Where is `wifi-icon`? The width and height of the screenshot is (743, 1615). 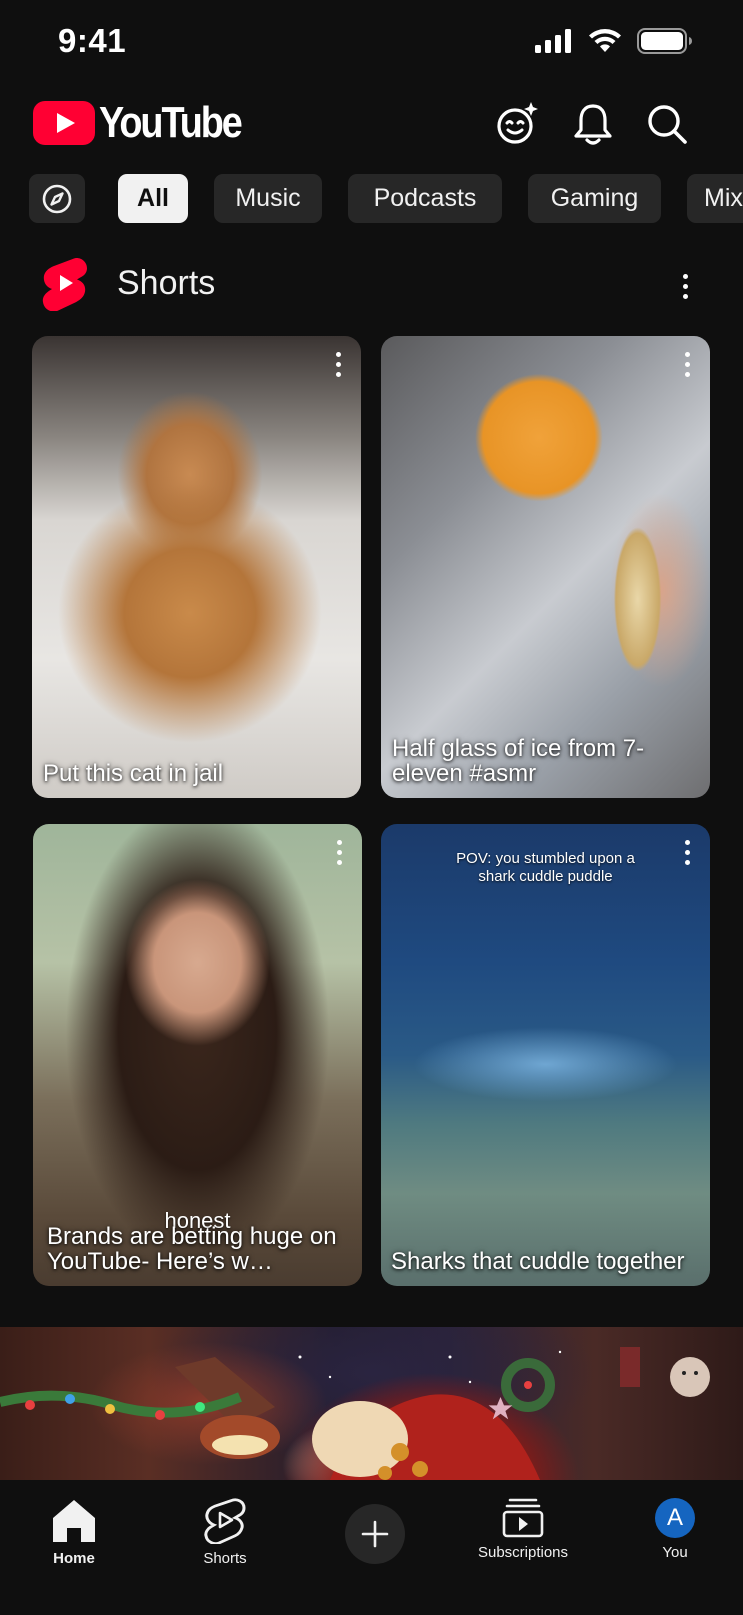
wifi-icon is located at coordinates (605, 40).